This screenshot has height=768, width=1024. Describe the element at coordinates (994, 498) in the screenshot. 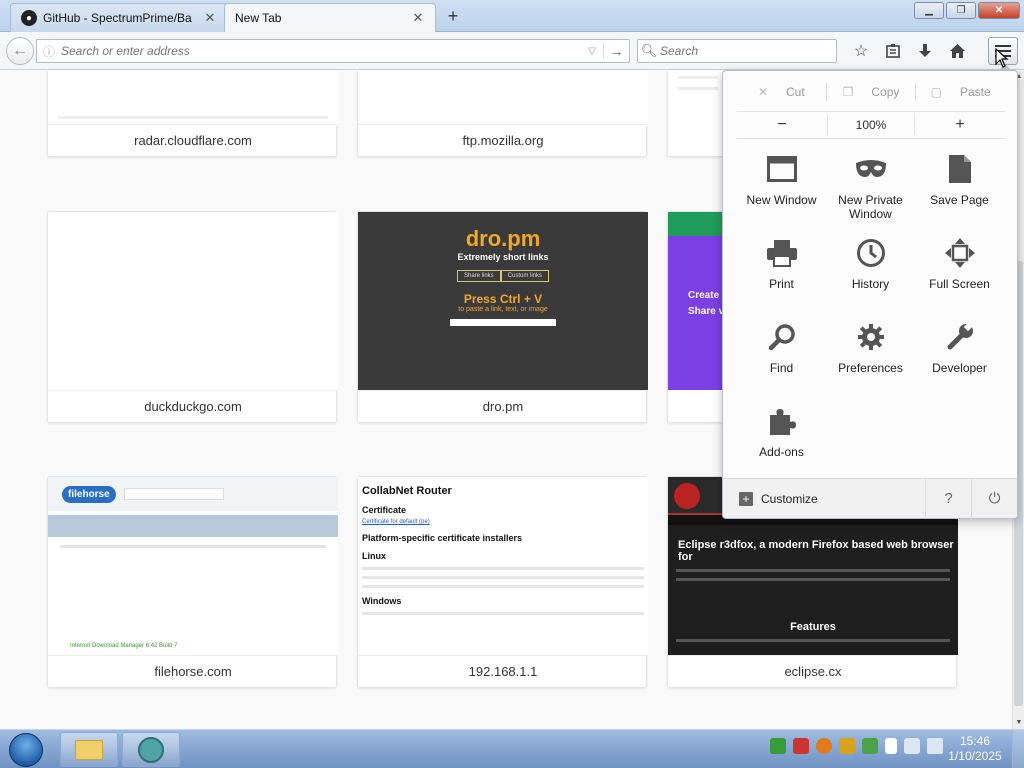

I see `quit-button: ⏻` at that location.